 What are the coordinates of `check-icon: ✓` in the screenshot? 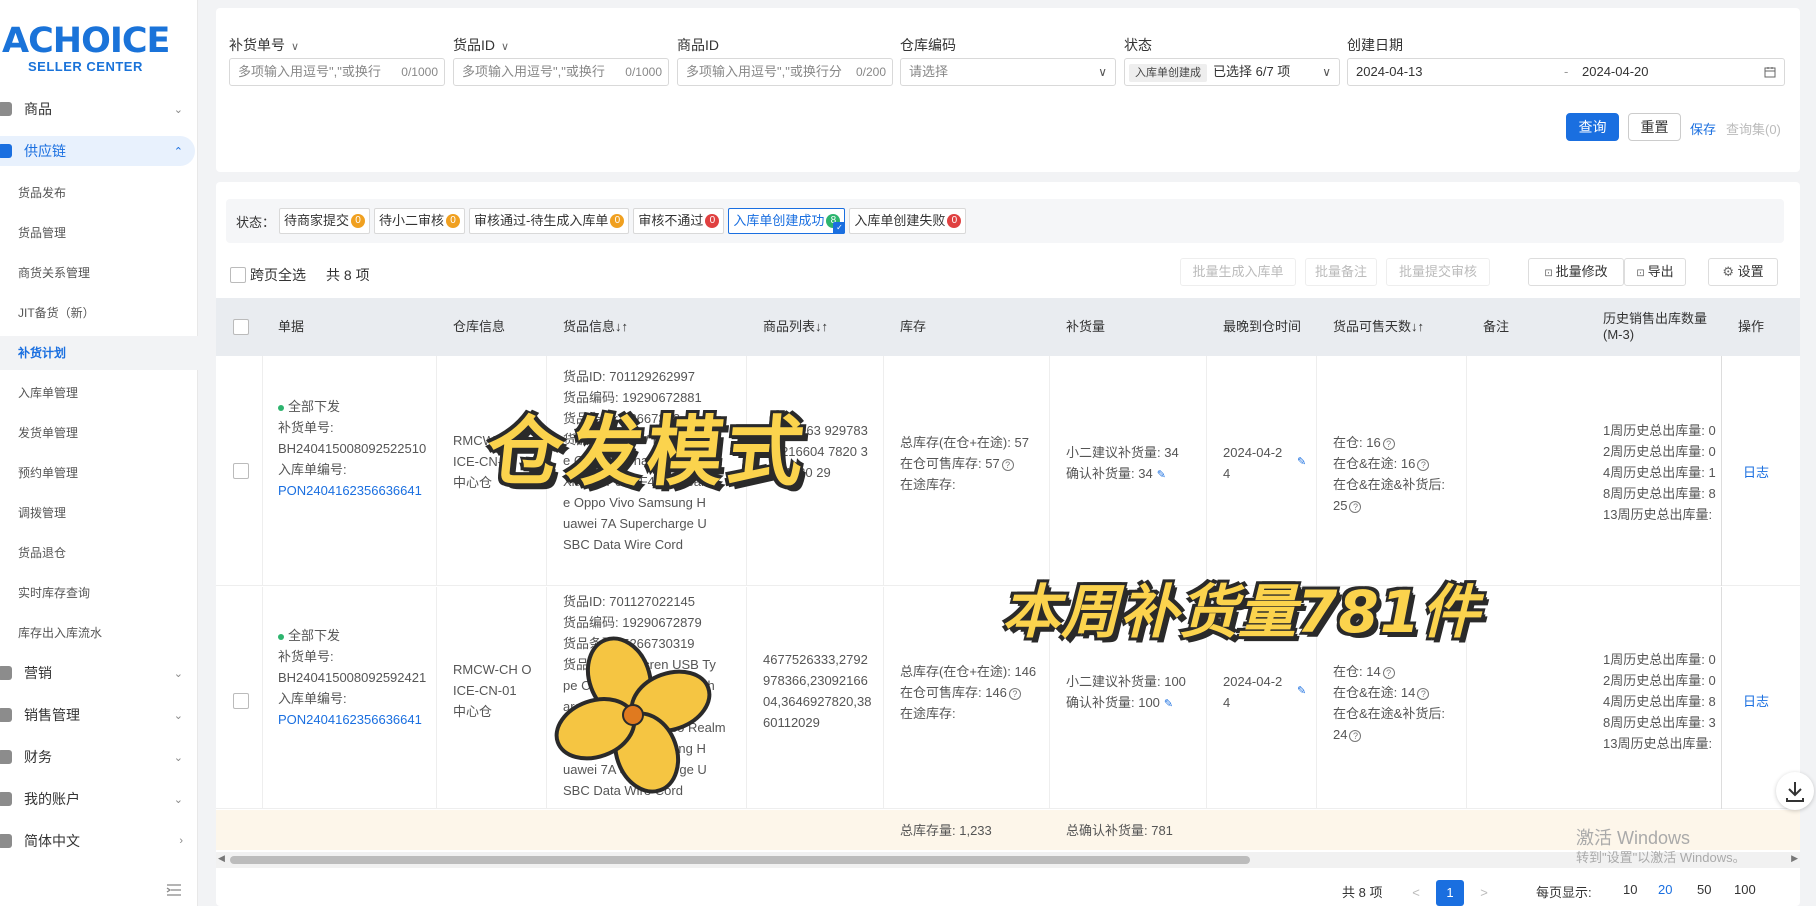 It's located at (839, 228).